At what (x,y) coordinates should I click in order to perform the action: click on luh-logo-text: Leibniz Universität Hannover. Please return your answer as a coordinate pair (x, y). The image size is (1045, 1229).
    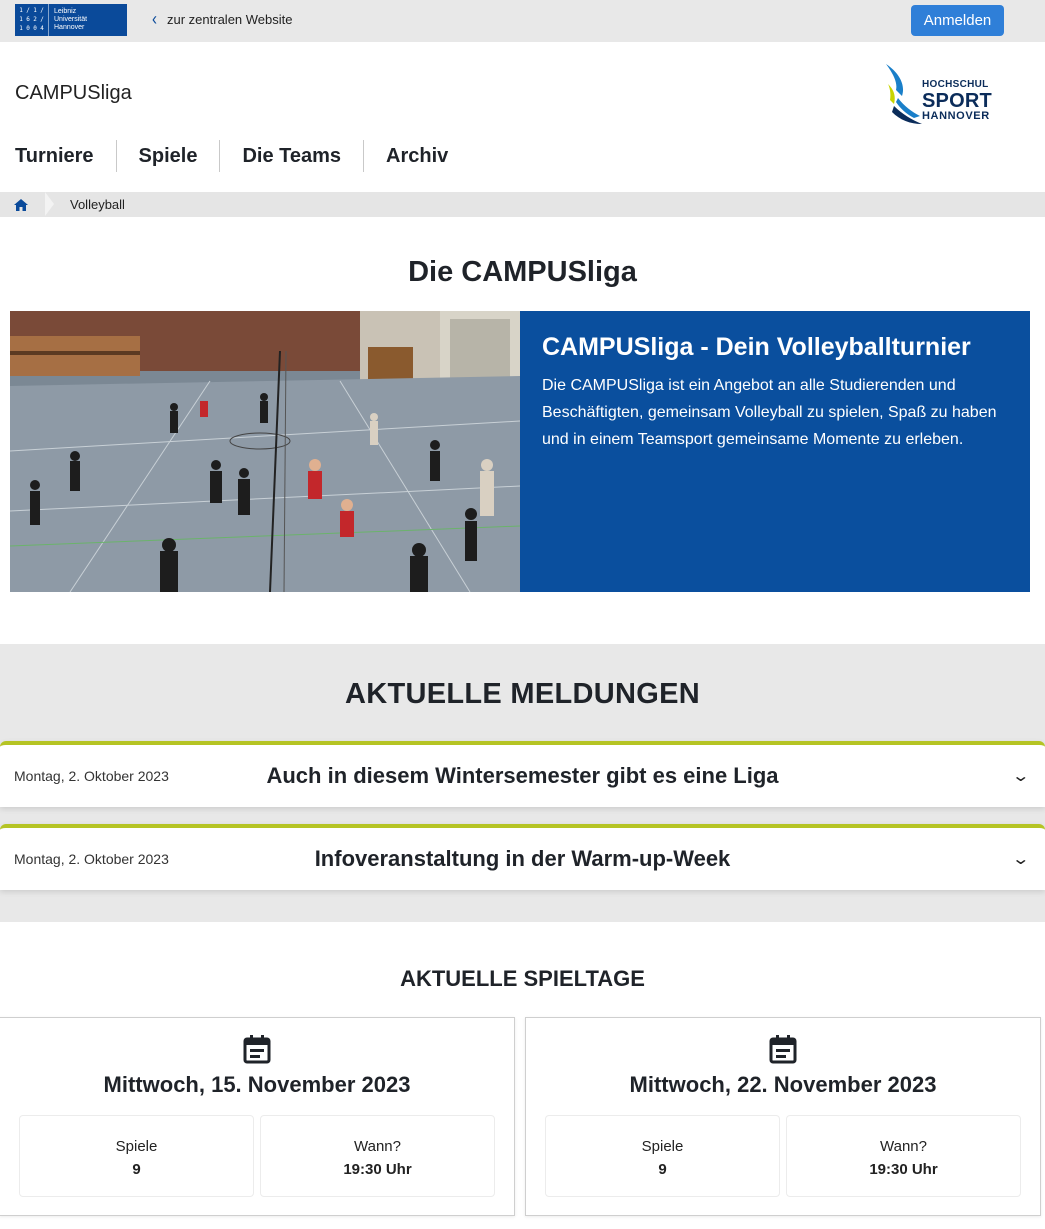
    Looking at the image, I should click on (71, 19).